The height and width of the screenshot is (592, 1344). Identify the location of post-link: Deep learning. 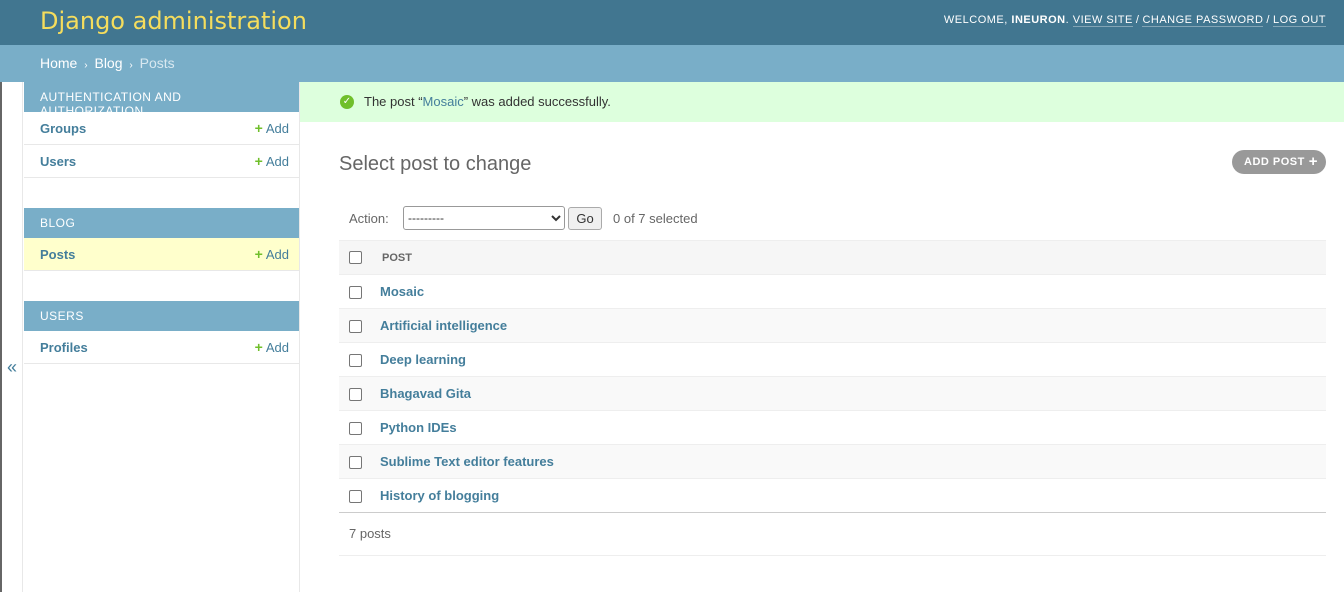
(422, 359).